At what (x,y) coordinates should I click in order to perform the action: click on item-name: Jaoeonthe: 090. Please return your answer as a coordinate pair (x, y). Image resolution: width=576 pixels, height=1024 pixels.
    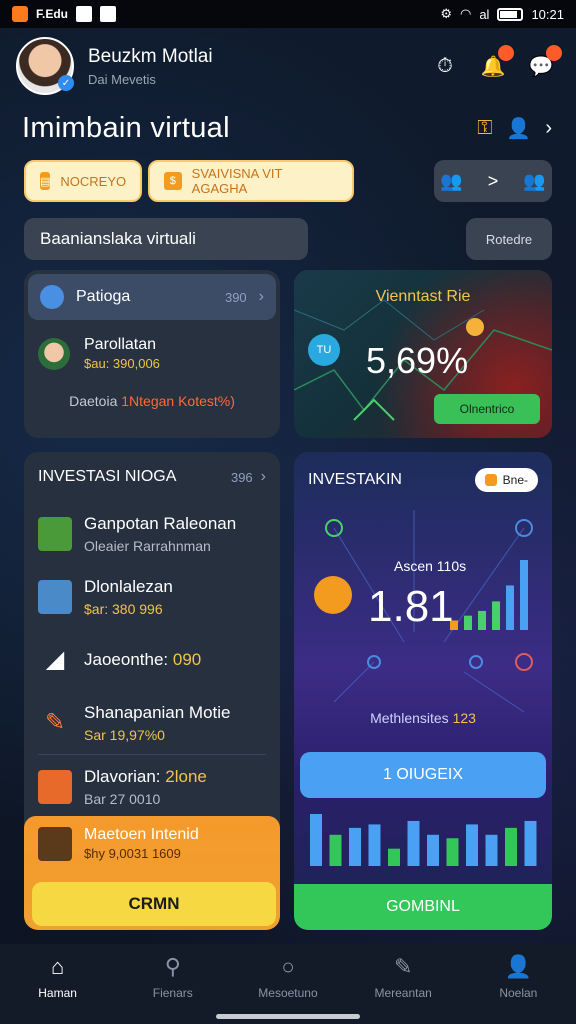
    Looking at the image, I should click on (143, 659).